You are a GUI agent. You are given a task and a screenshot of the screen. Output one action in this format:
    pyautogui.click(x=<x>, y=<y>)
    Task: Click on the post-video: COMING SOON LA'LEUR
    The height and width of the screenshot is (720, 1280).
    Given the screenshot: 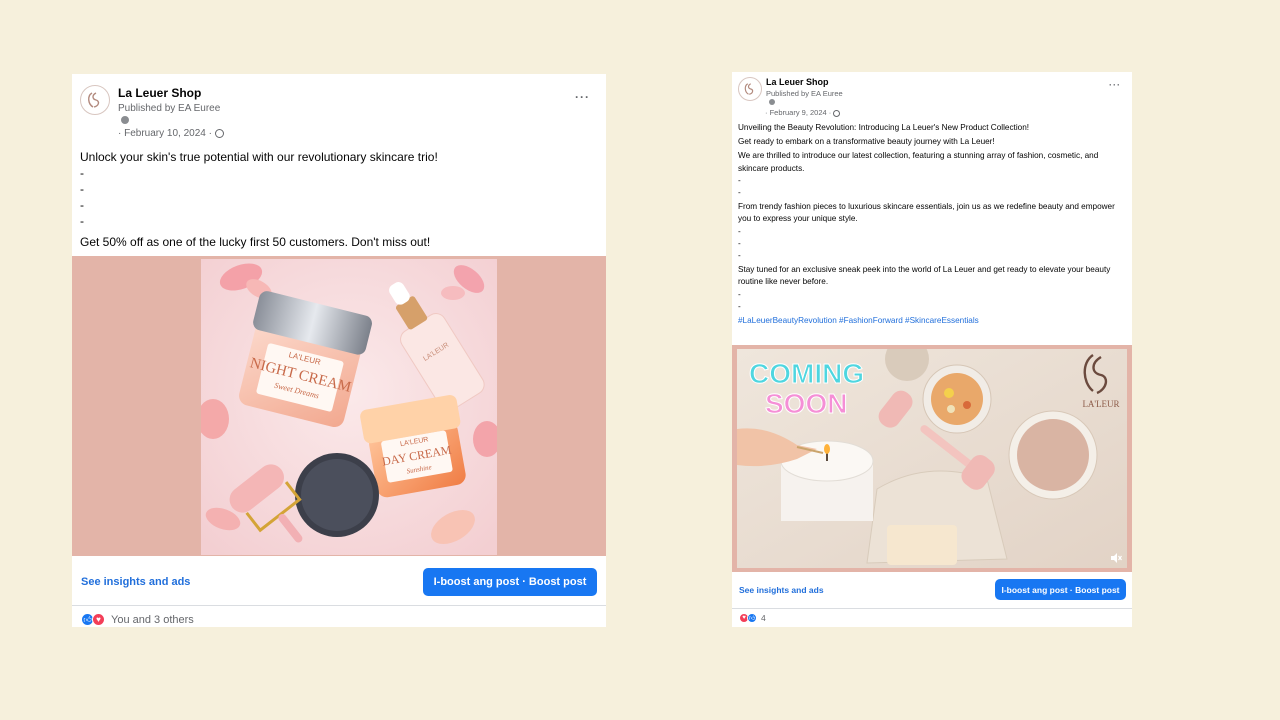 What is the action you would take?
    pyautogui.click(x=932, y=458)
    